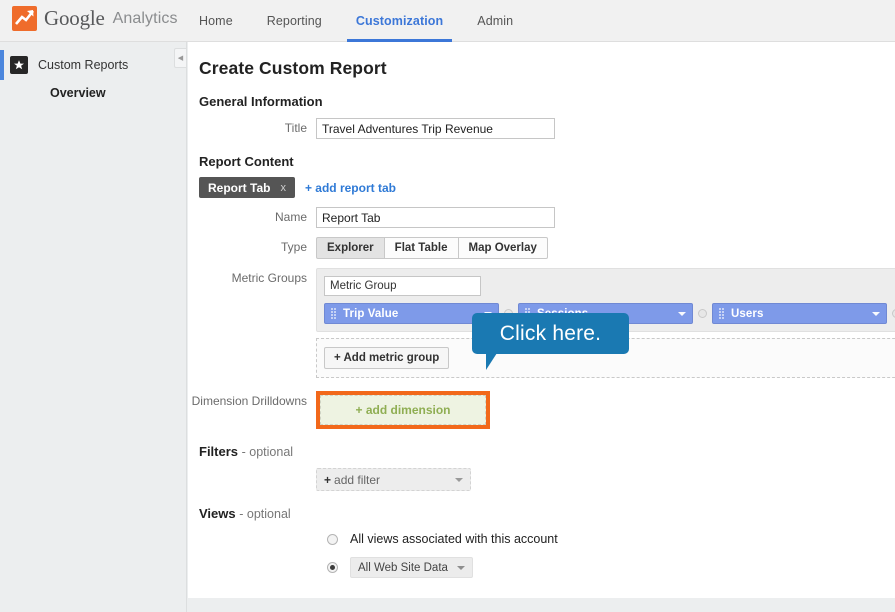  Describe the element at coordinates (24, 18) in the screenshot. I see `analytics-bar-chart-icon` at that location.